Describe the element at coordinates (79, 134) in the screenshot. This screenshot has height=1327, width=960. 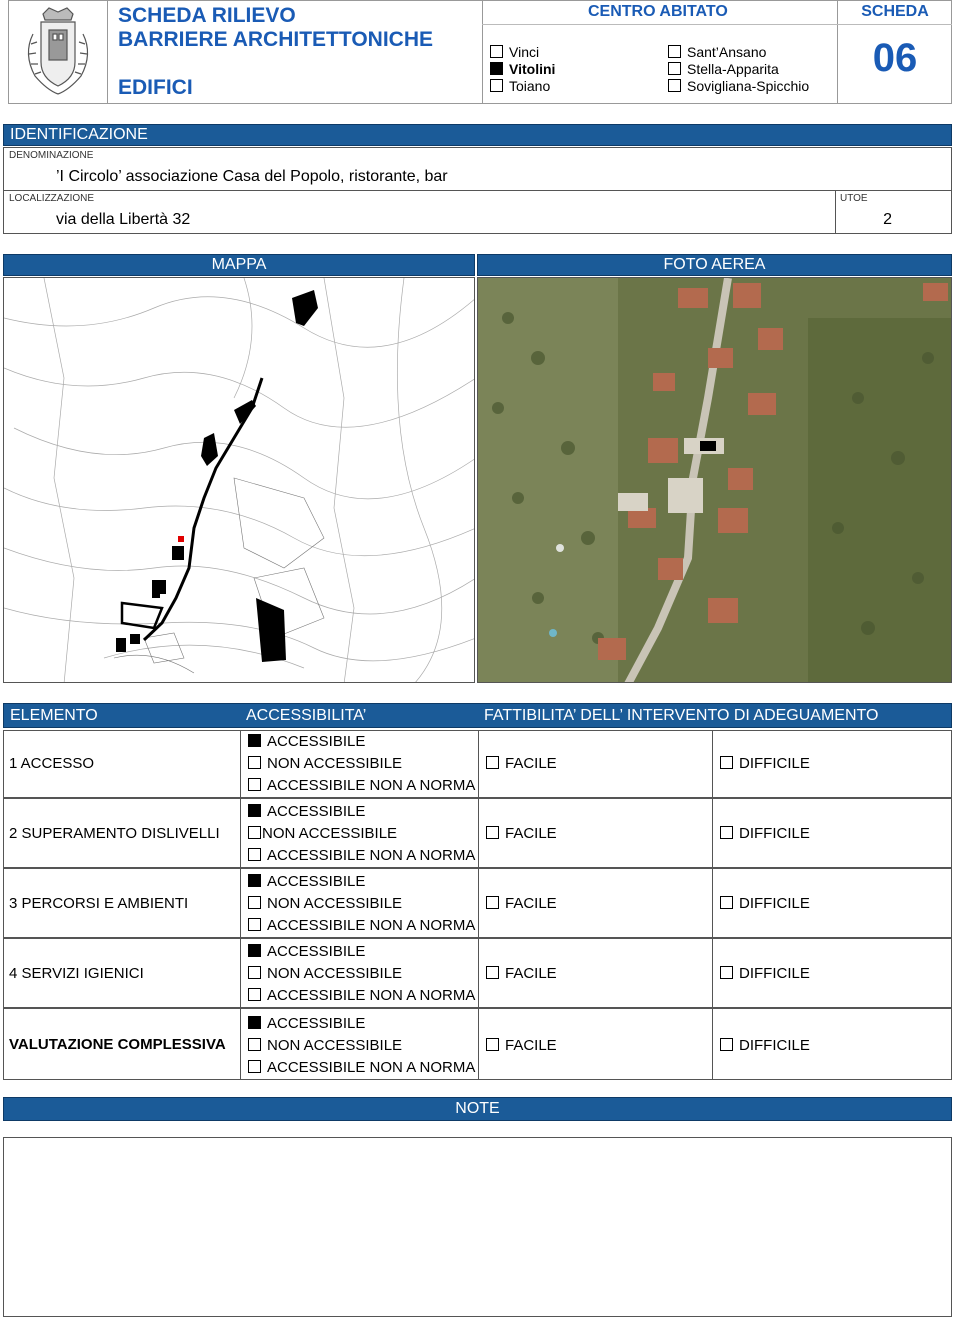
I see `section-title: IDENTIFICAZIONE` at that location.